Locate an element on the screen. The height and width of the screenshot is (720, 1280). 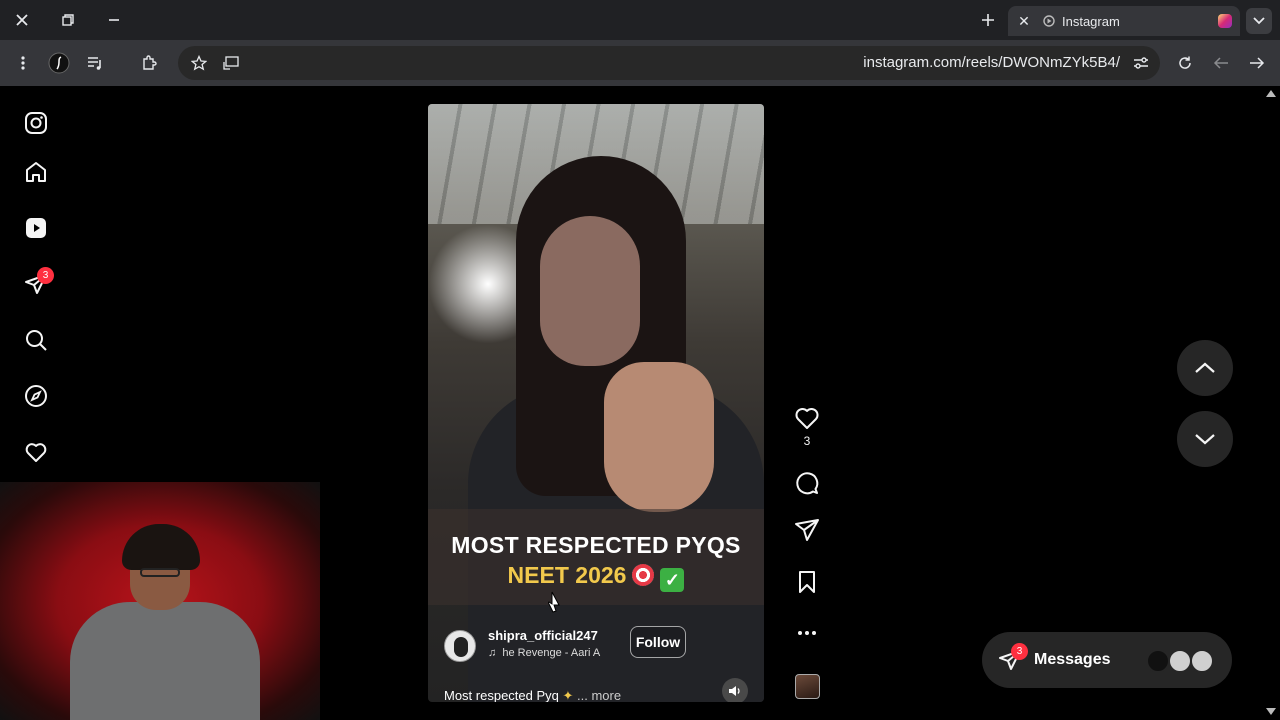
tab-instagram: ✕ Instagram is located at coordinates (1124, 21).